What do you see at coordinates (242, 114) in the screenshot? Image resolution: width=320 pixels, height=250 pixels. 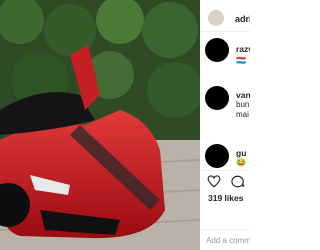 I see `comment-text-line2: mai` at bounding box center [242, 114].